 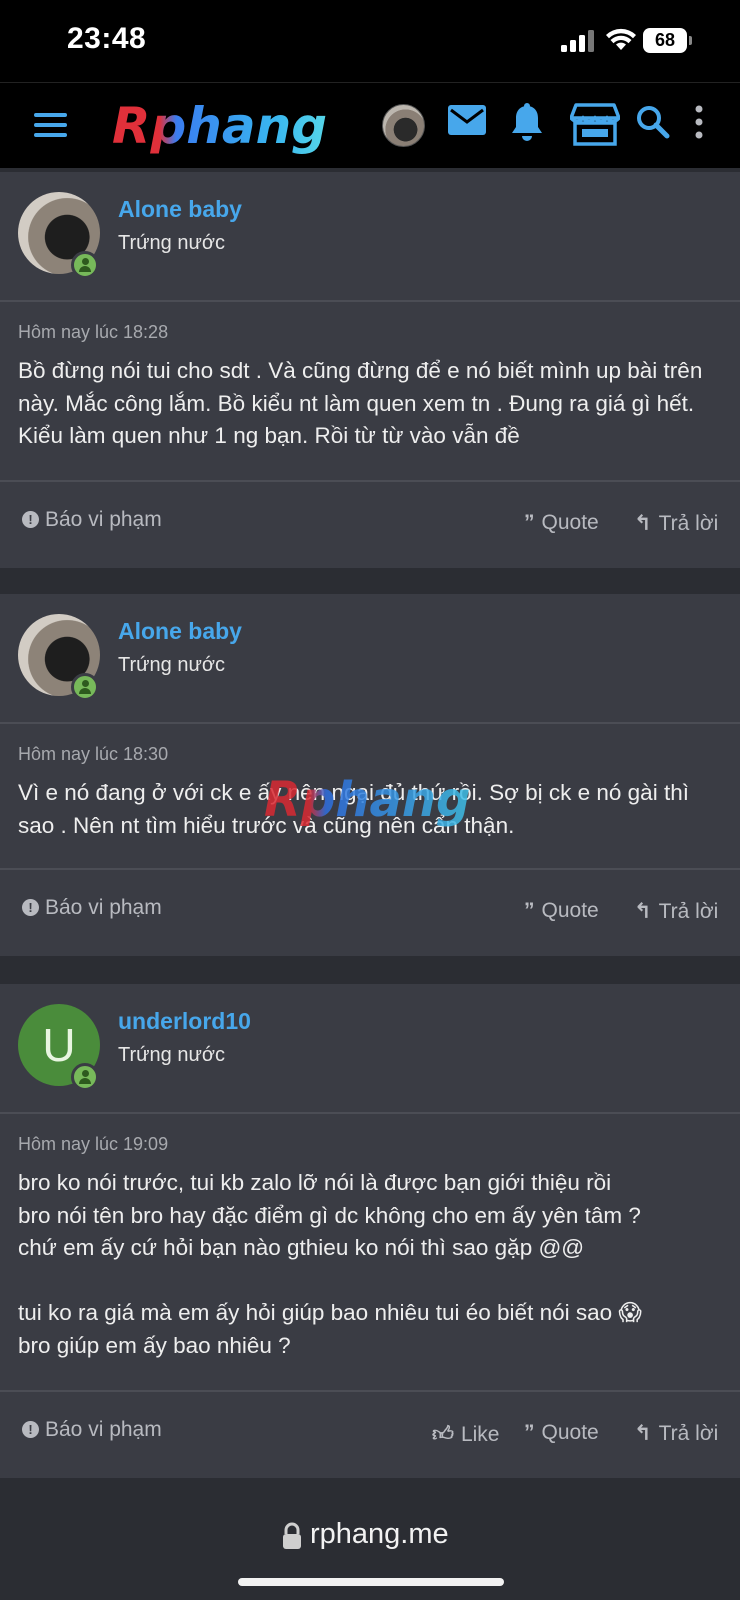 I want to click on mail-icon, so click(x=467, y=120).